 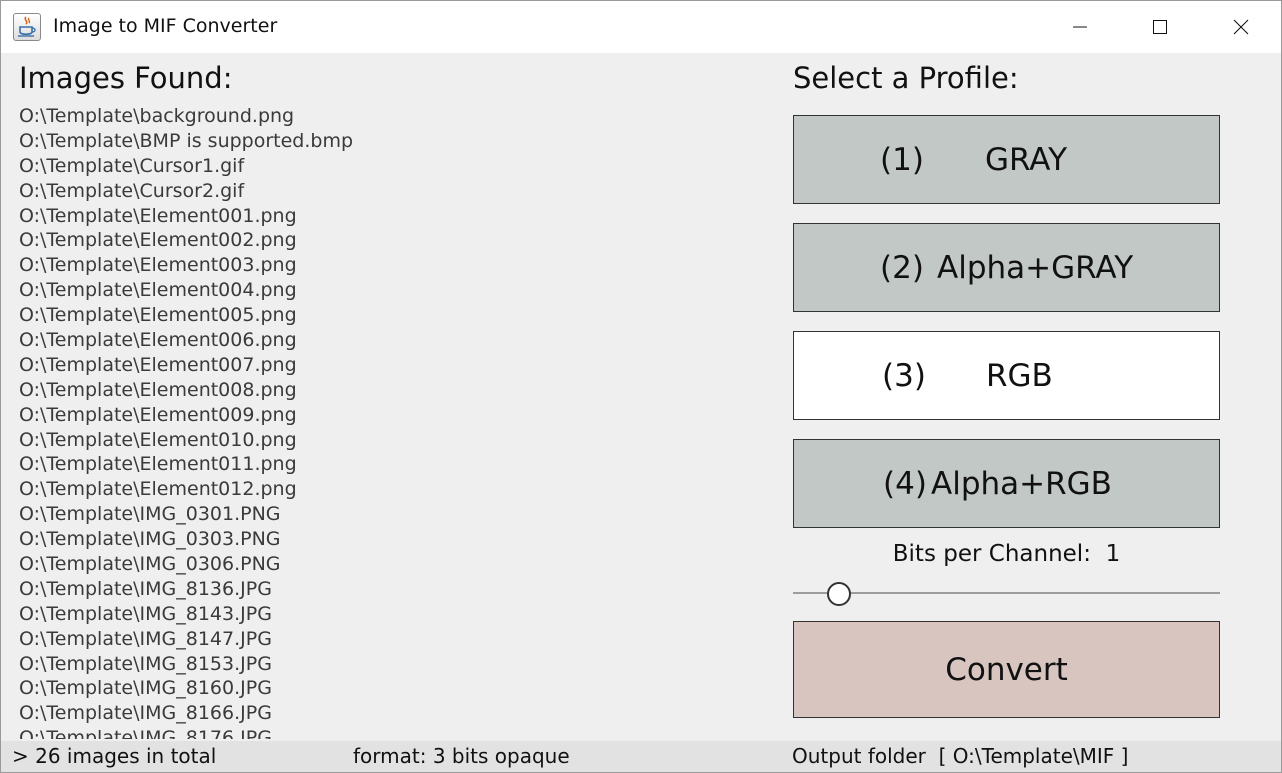 What do you see at coordinates (1113, 554) in the screenshot?
I see `bits-value: 1` at bounding box center [1113, 554].